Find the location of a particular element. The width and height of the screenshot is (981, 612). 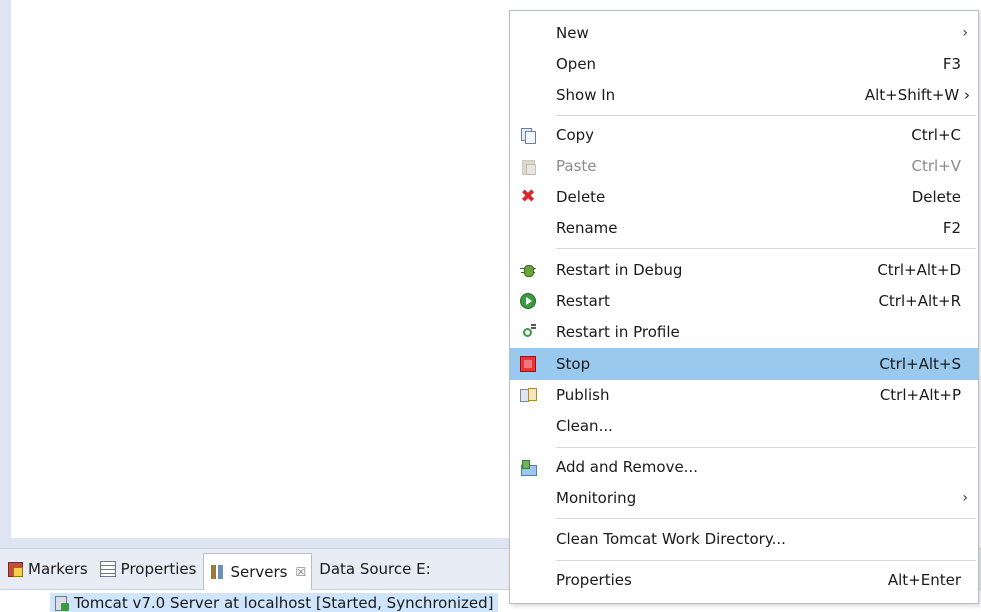

tab-label: Data Source E: is located at coordinates (375, 569).